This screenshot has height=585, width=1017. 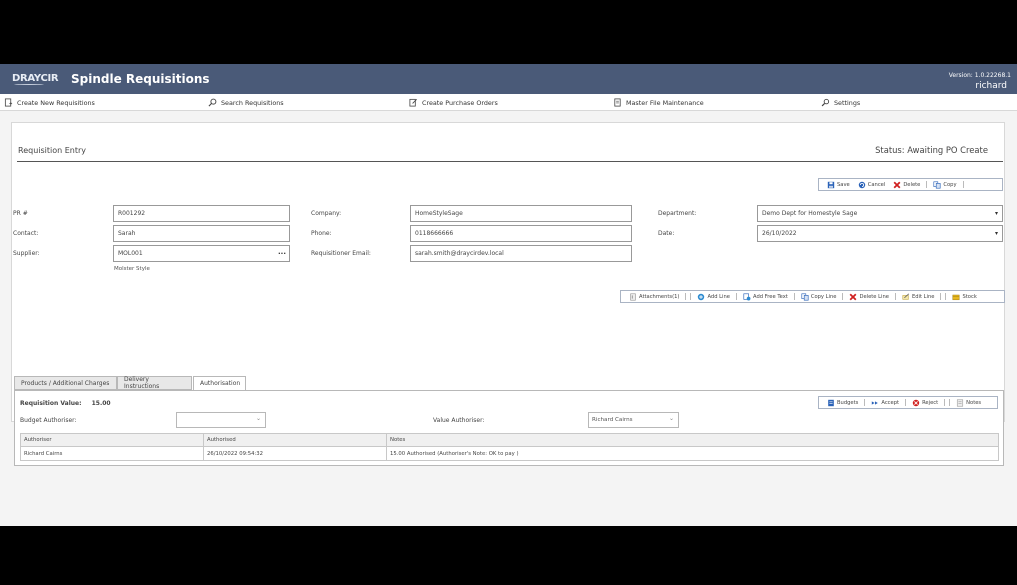 What do you see at coordinates (101, 403) in the screenshot?
I see `requisition-value: 15.00` at bounding box center [101, 403].